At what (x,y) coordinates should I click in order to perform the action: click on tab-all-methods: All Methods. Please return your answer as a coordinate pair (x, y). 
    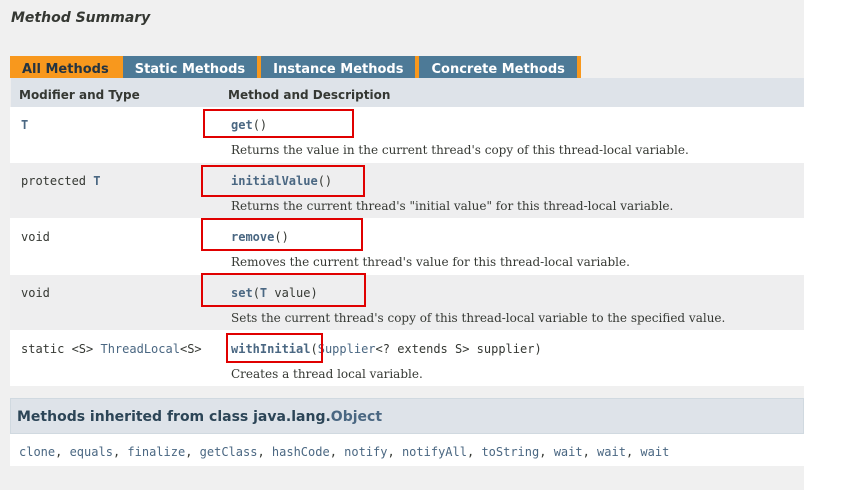
    Looking at the image, I should click on (66, 67).